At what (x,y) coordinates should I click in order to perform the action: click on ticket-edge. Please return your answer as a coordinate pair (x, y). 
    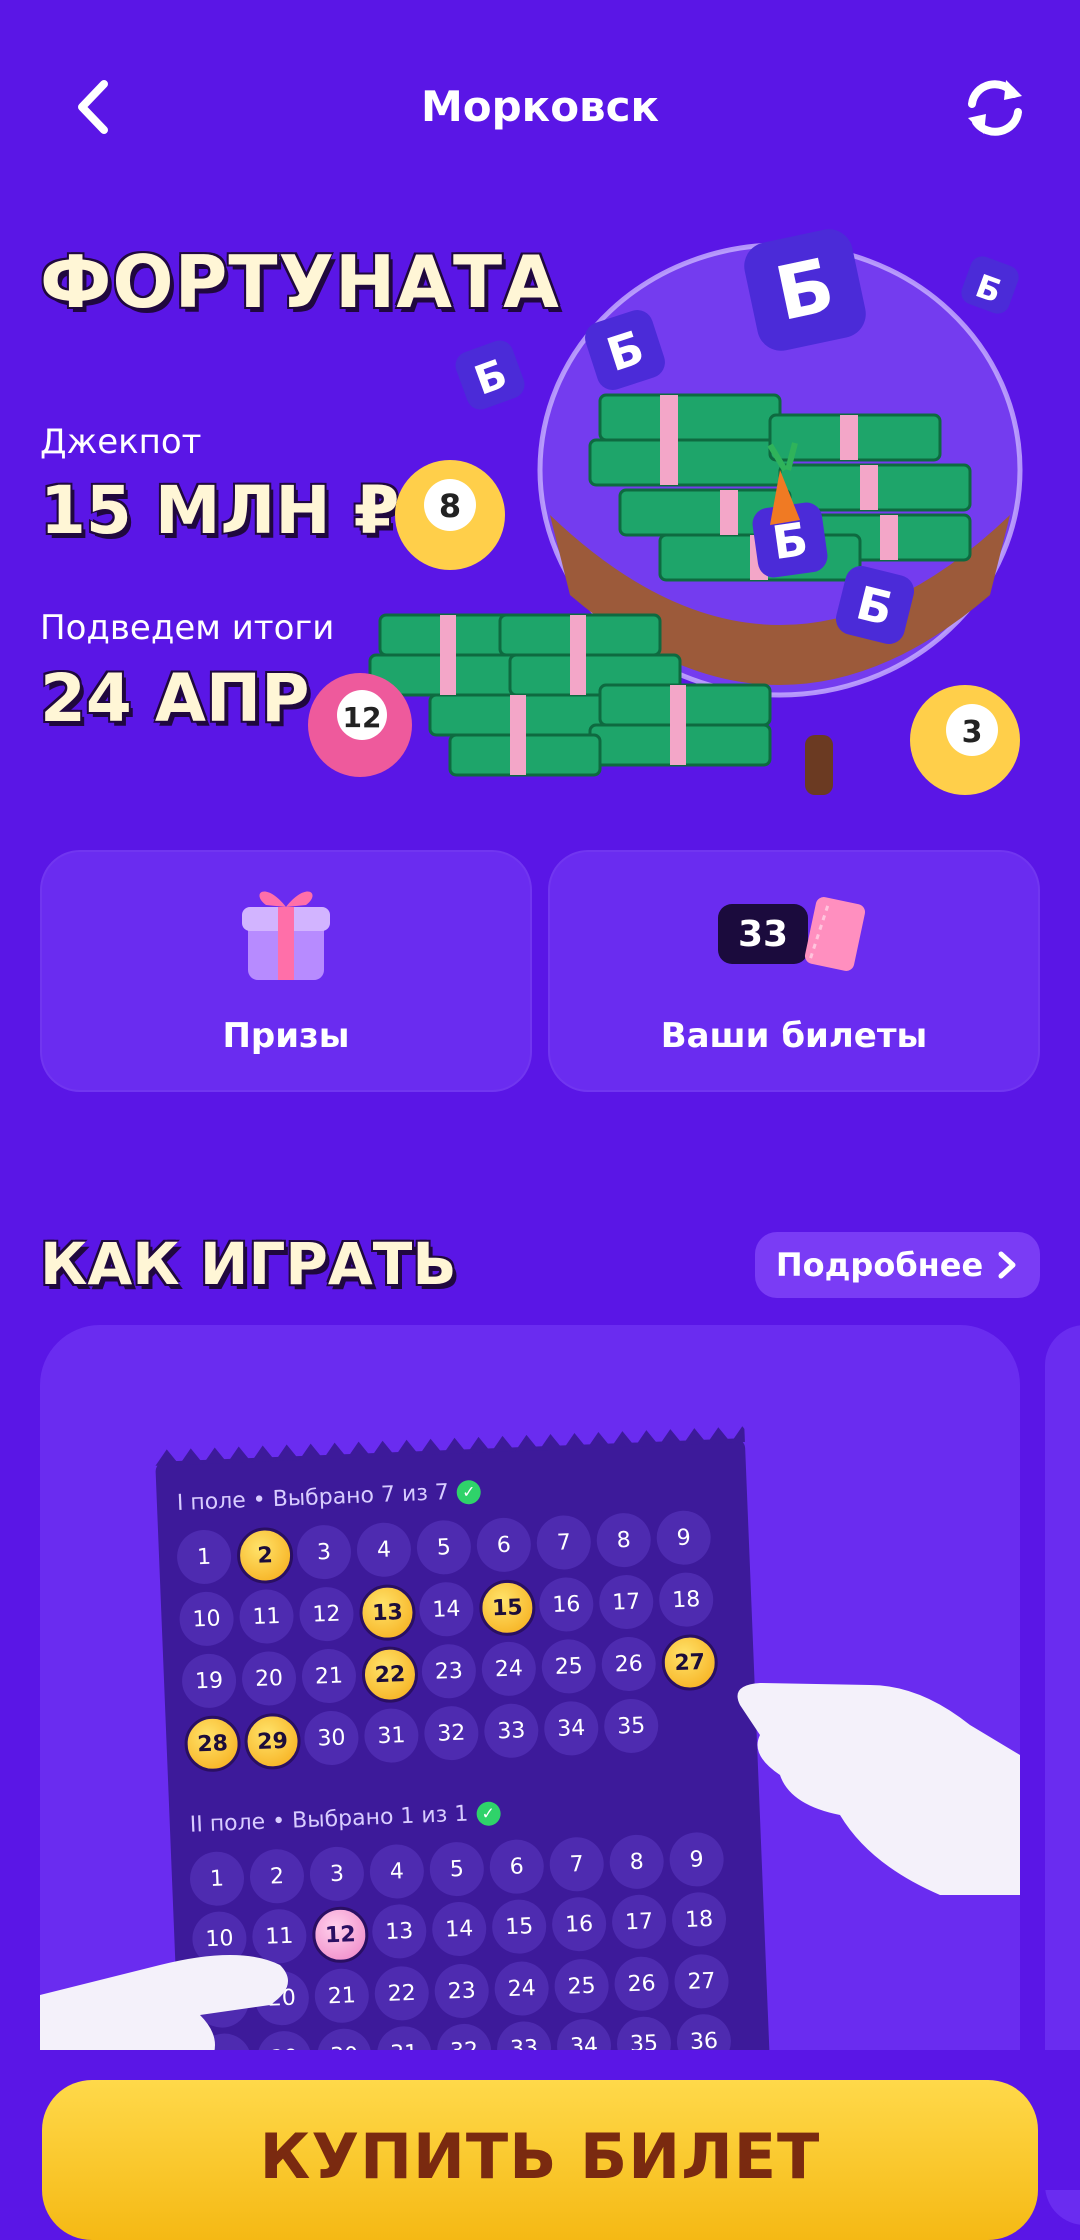
    Looking at the image, I should click on (450, 1446).